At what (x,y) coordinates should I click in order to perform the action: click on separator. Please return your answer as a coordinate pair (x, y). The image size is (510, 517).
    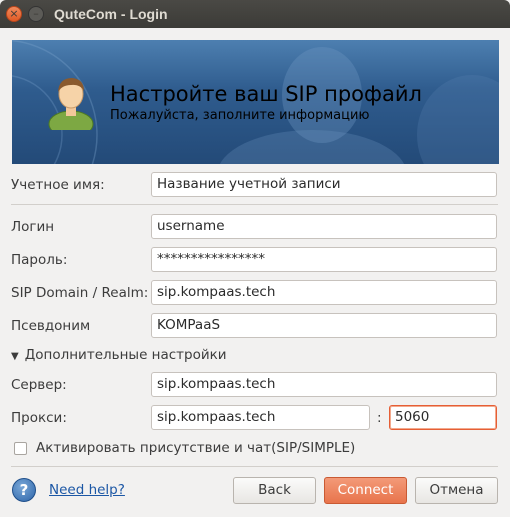
    Looking at the image, I should click on (254, 204).